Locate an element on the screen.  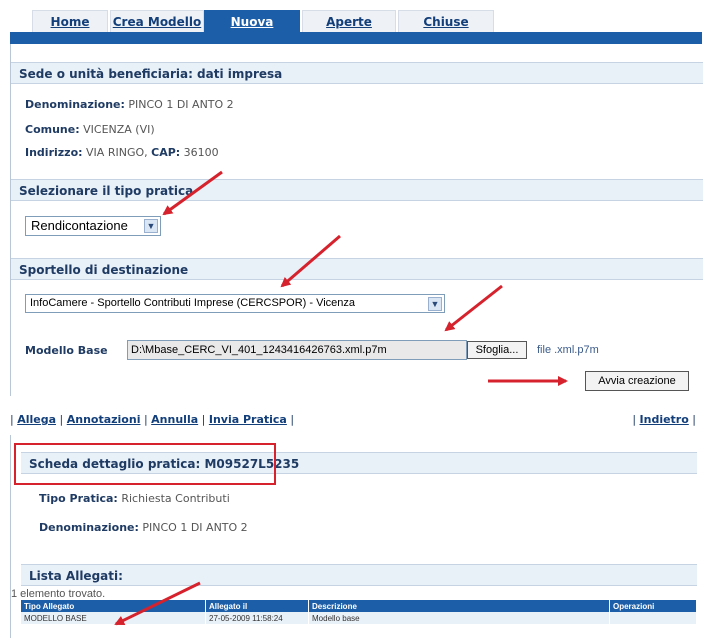
arrow-allegato is located at coordinates (157, 603).